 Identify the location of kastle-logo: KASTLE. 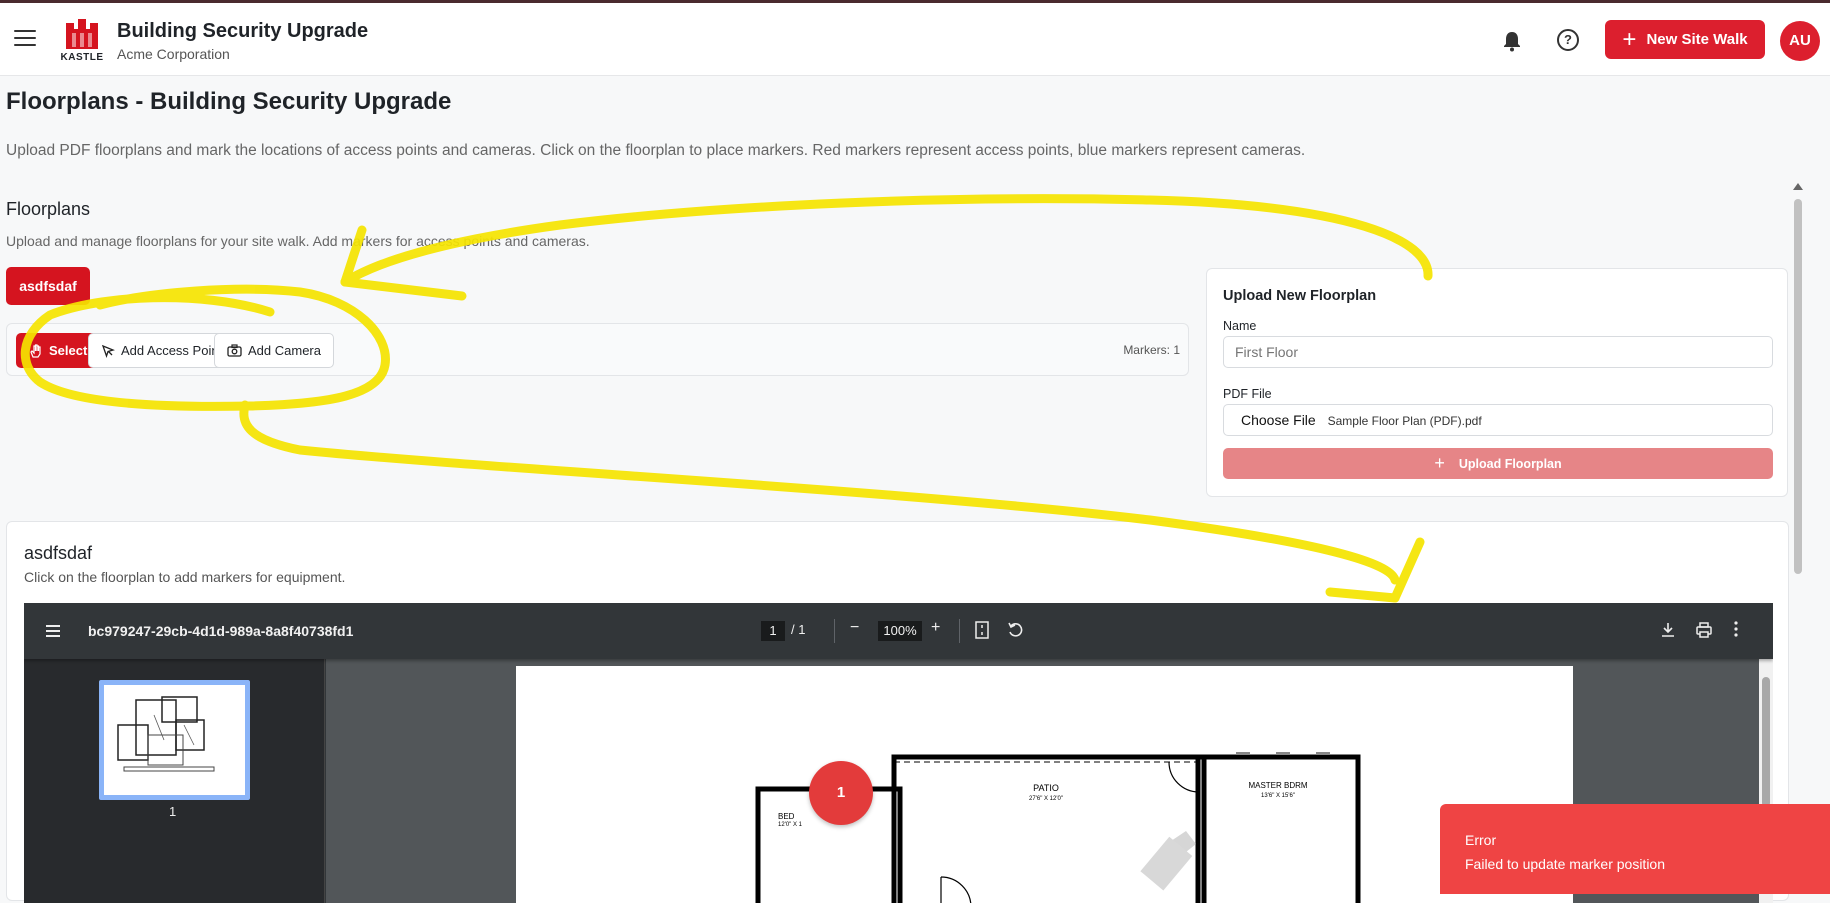
(82, 40).